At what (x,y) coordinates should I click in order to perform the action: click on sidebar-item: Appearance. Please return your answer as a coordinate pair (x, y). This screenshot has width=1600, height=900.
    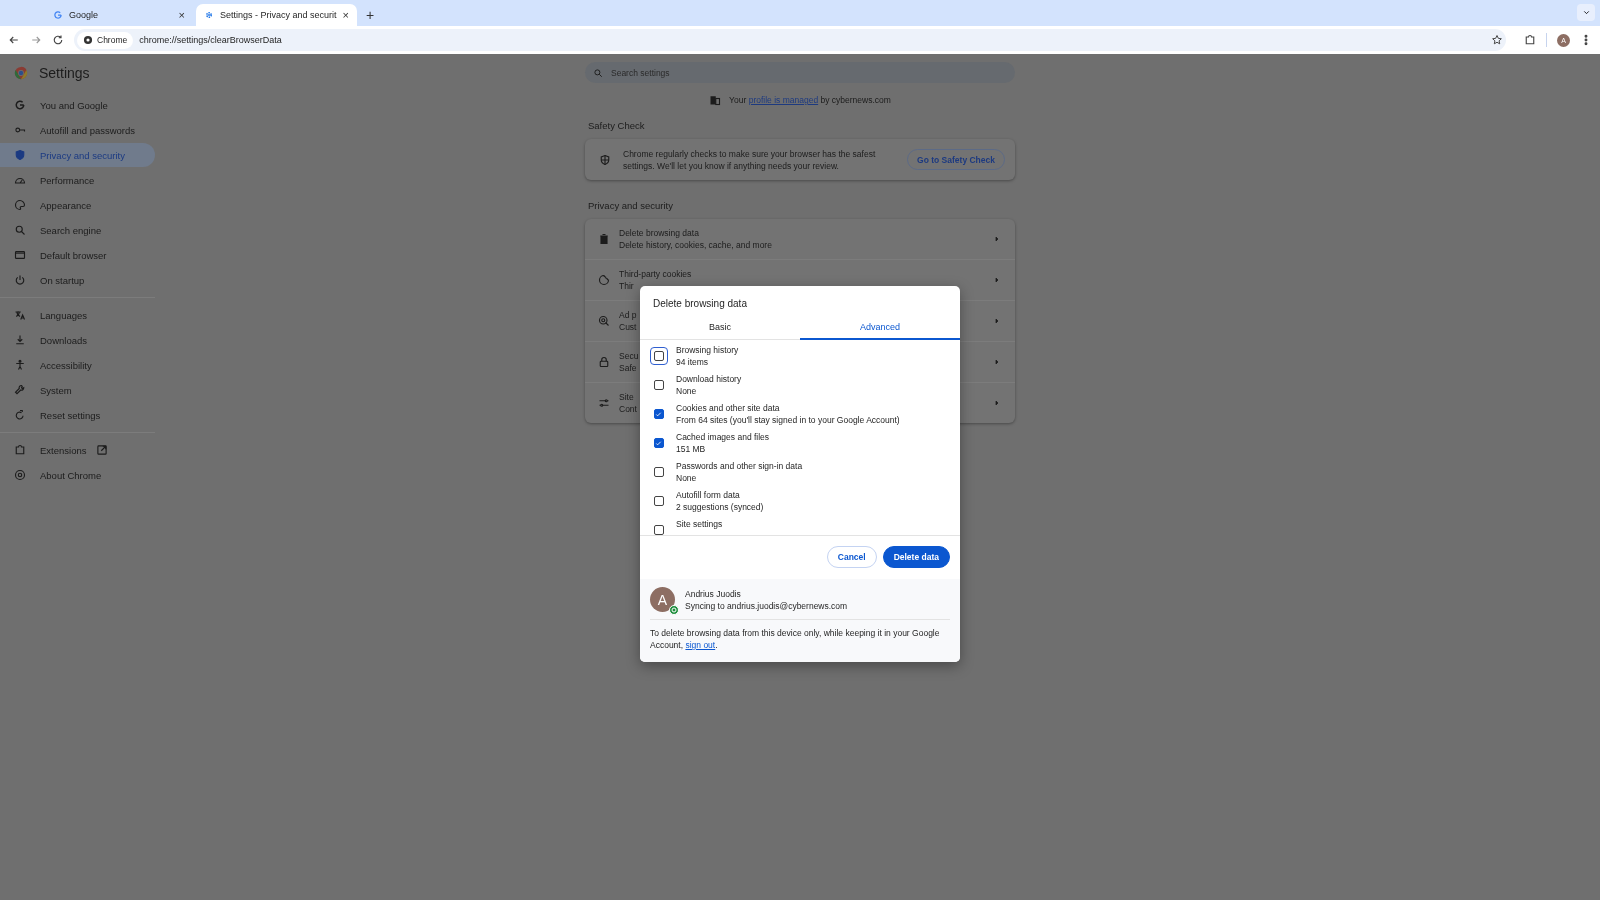
    Looking at the image, I should click on (77, 205).